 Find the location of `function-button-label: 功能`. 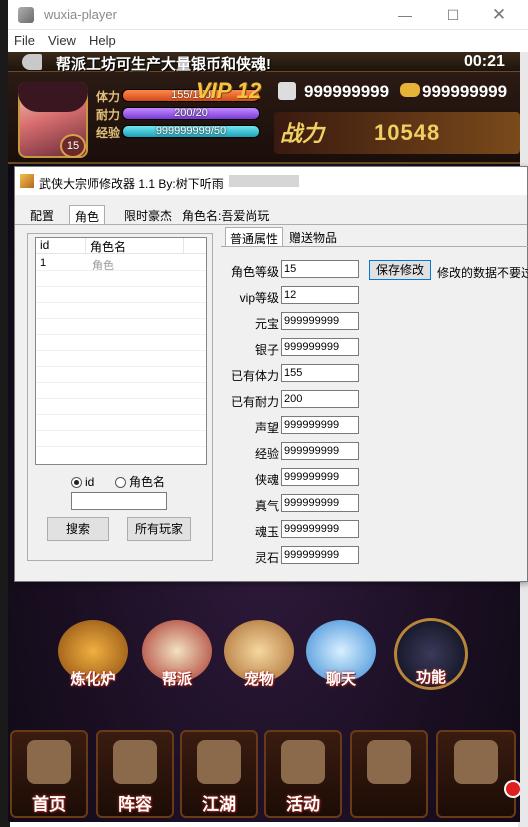

function-button-label: 功能 is located at coordinates (431, 676).